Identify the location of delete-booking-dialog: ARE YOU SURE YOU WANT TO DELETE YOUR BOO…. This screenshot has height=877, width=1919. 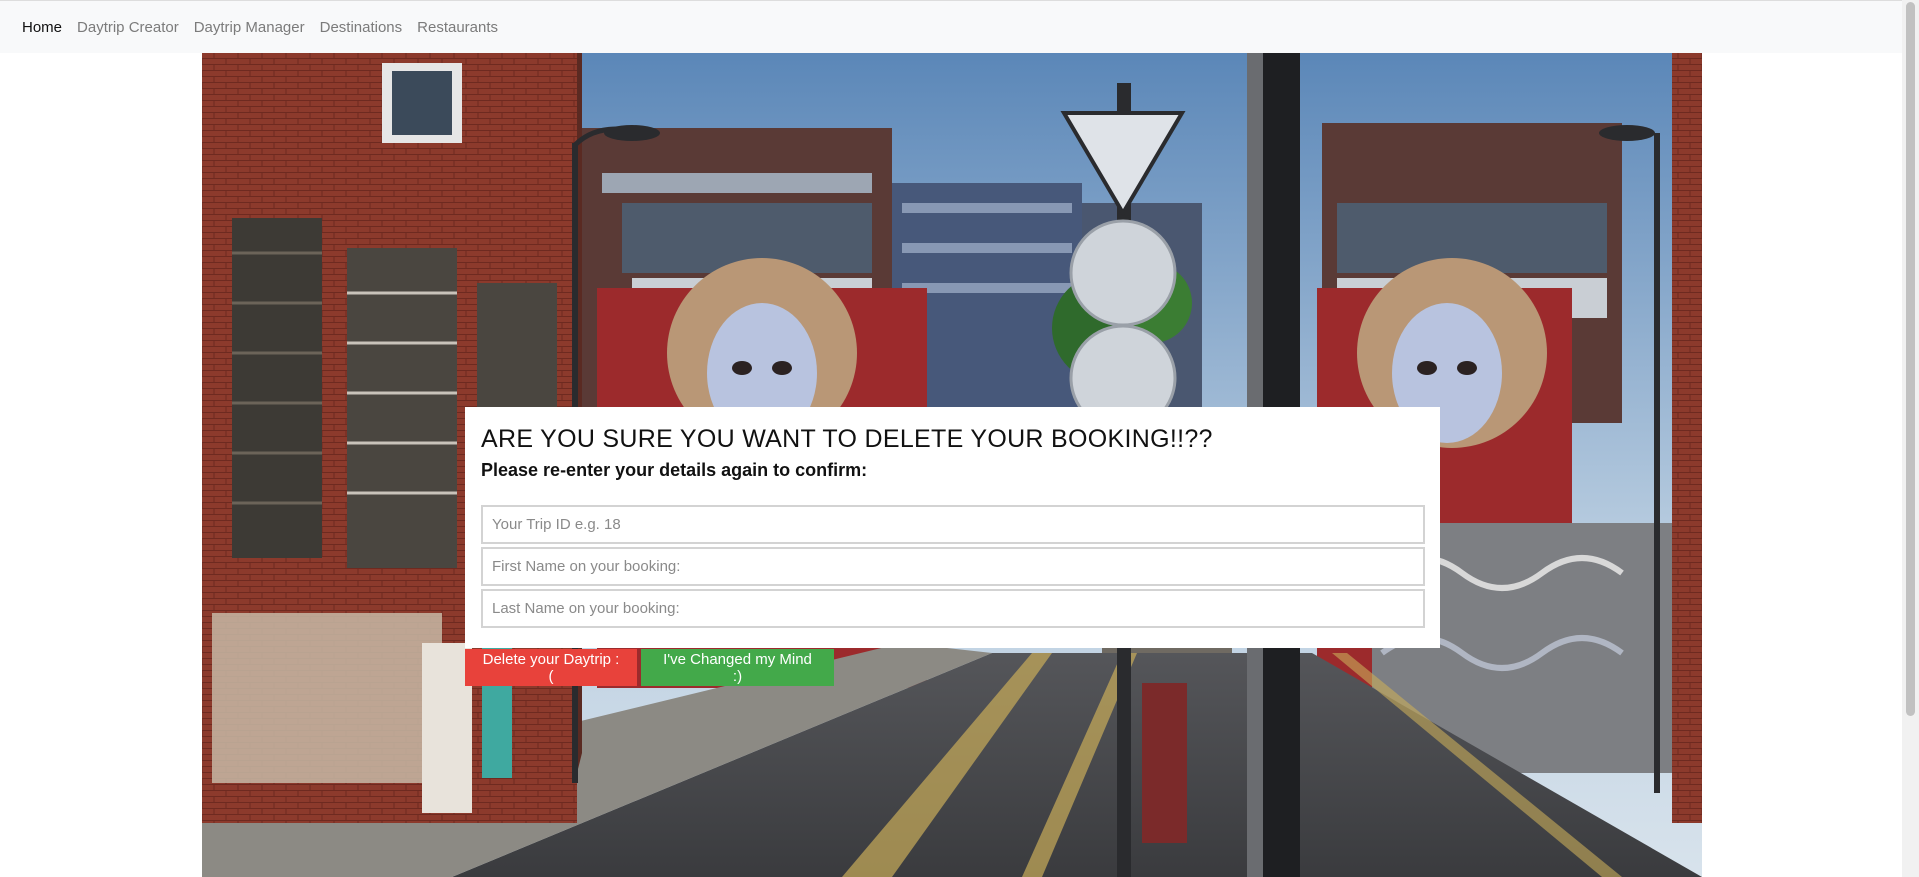
(952, 527).